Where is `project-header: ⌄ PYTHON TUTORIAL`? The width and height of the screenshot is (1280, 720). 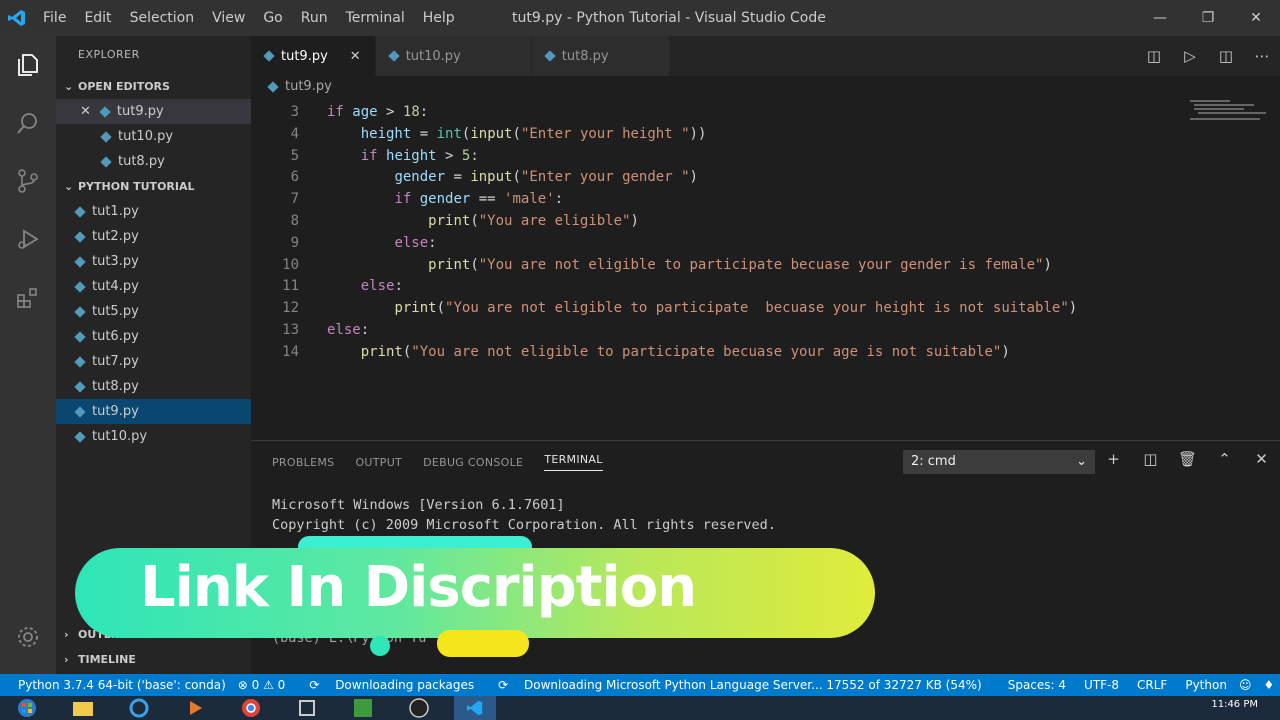
project-header: ⌄ PYTHON TUTORIAL is located at coordinates (153, 186).